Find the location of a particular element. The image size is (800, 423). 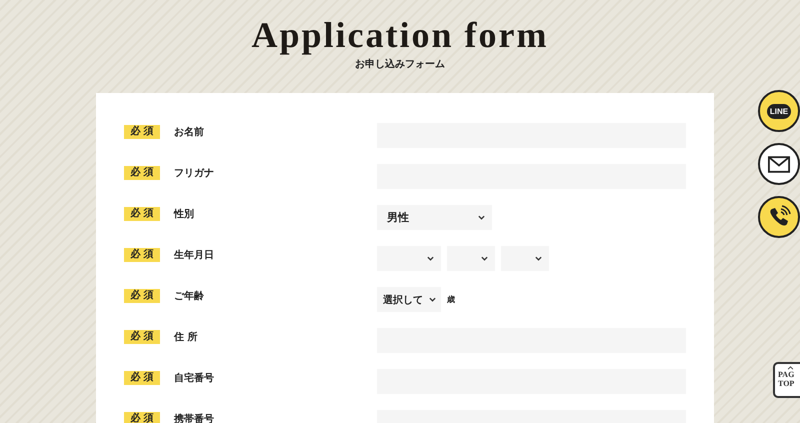

page-subtitle: お申し込みフォーム is located at coordinates (400, 64).